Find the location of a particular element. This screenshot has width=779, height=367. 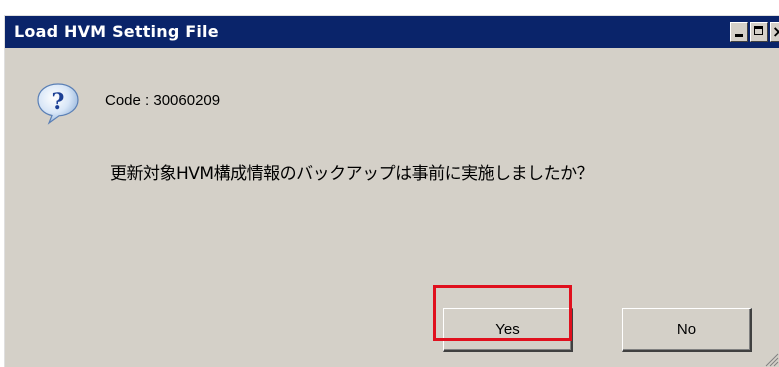

dialog-message: 更新対象HVM構成情報のバックアップは事前に実施しましたか？ is located at coordinates (352, 174).